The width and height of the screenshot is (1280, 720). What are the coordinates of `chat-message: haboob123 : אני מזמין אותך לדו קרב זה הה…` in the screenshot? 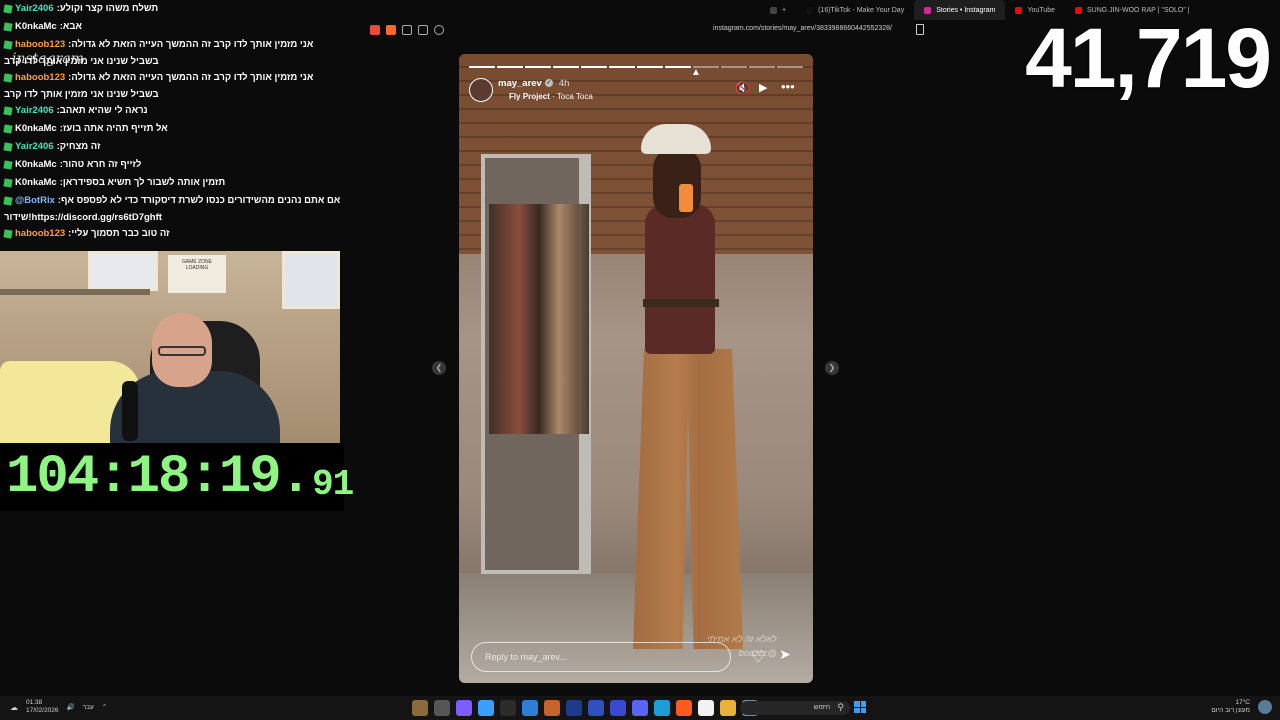 It's located at (172, 78).